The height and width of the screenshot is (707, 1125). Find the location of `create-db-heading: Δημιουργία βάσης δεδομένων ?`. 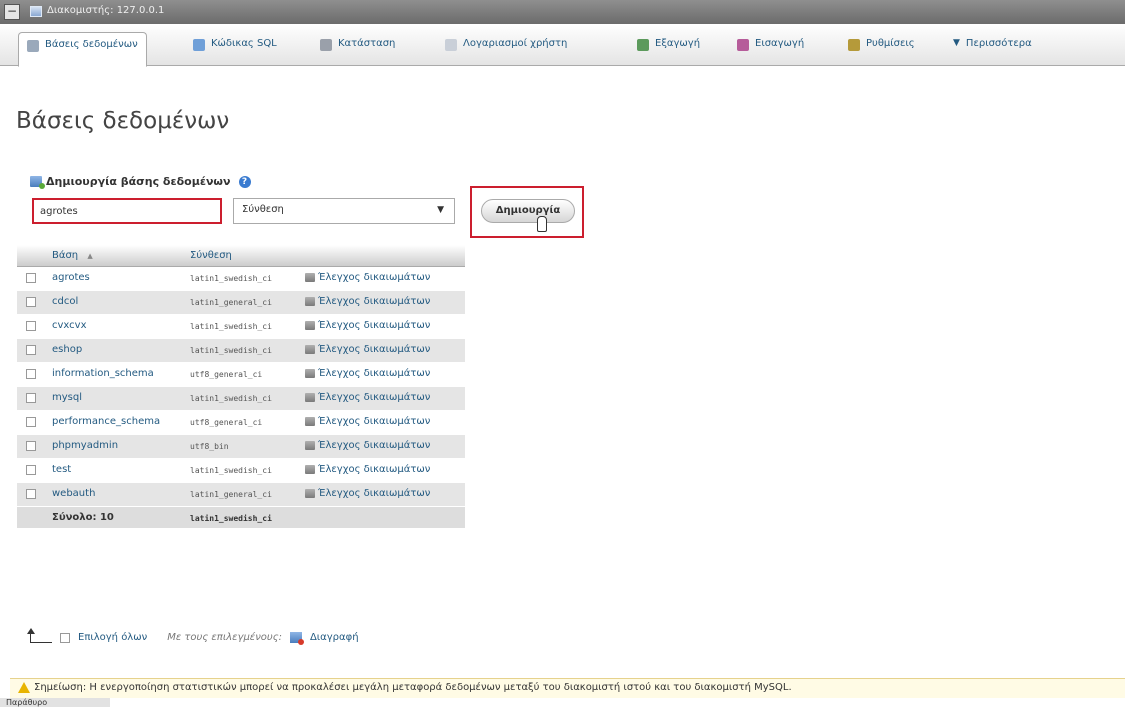

create-db-heading: Δημιουργία βάσης δεδομένων ? is located at coordinates (140, 182).